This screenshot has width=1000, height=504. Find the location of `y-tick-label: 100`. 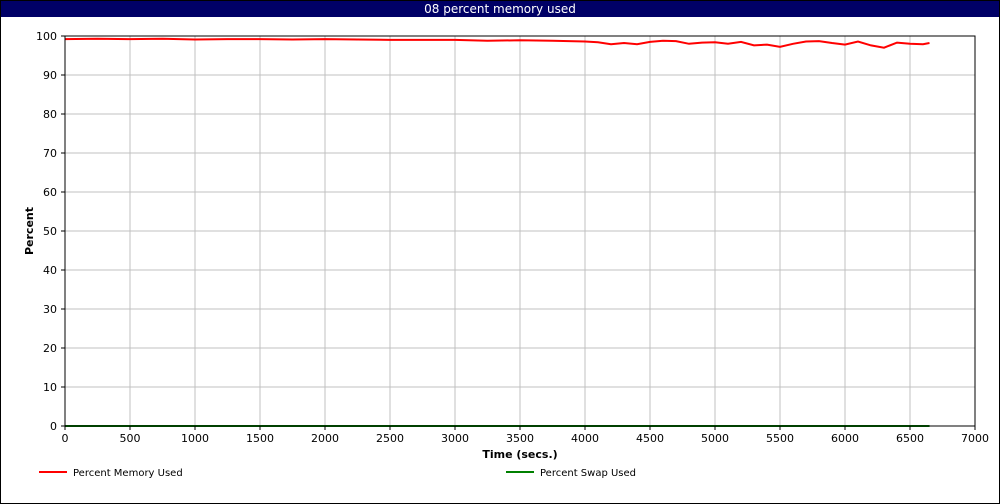

y-tick-label: 100 is located at coordinates (46, 36).